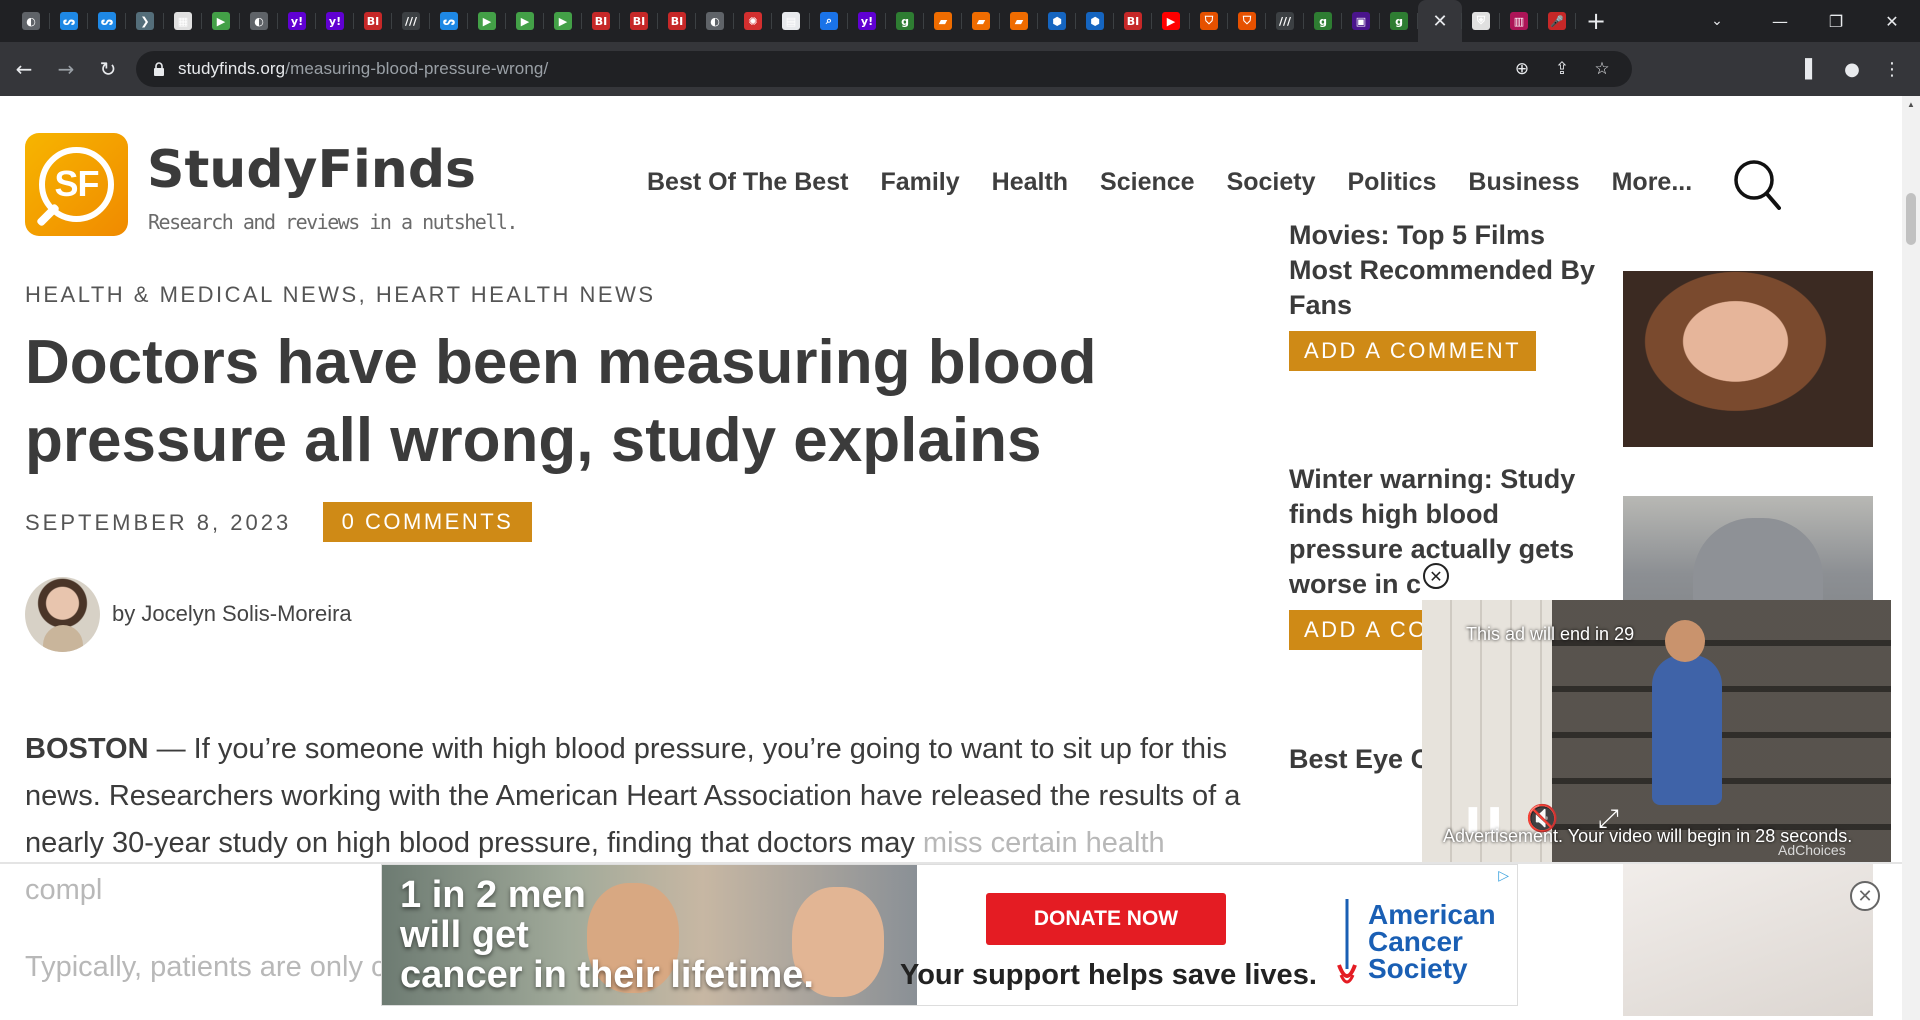 The width and height of the screenshot is (1920, 1020). Describe the element at coordinates (1596, 21) in the screenshot. I see `new-tab-button: +` at that location.